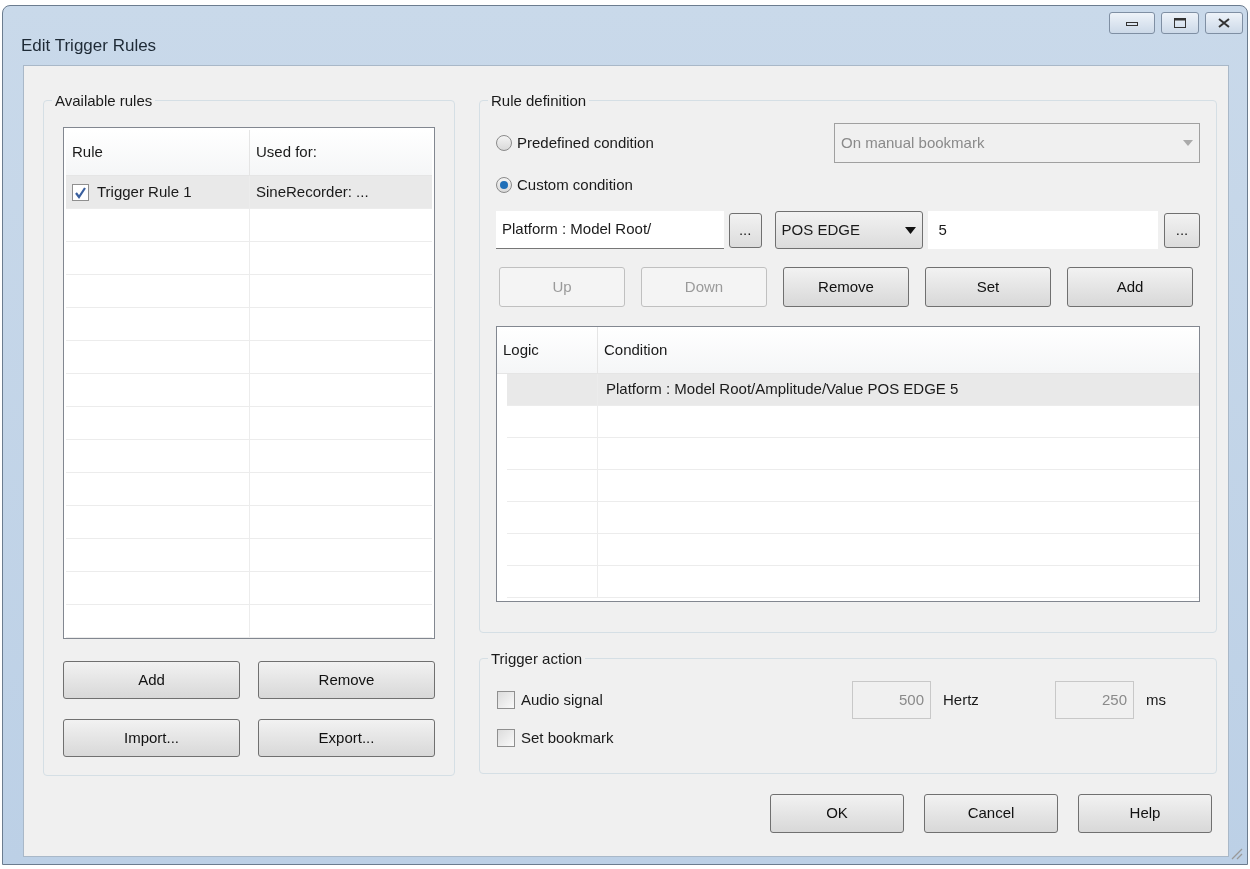  I want to click on option-label: Custom condition, so click(575, 184).